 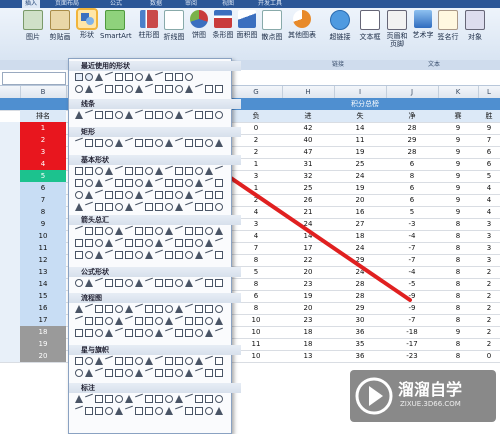 What do you see at coordinates (199, 25) in the screenshot?
I see `pie-chart-button: 饼图` at bounding box center [199, 25].